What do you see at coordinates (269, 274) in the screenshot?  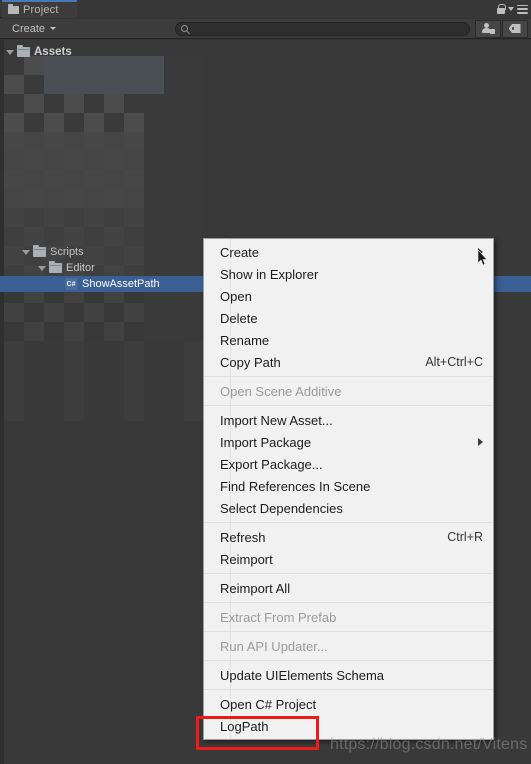 I see `menu-item-label: Show in Explorer` at bounding box center [269, 274].